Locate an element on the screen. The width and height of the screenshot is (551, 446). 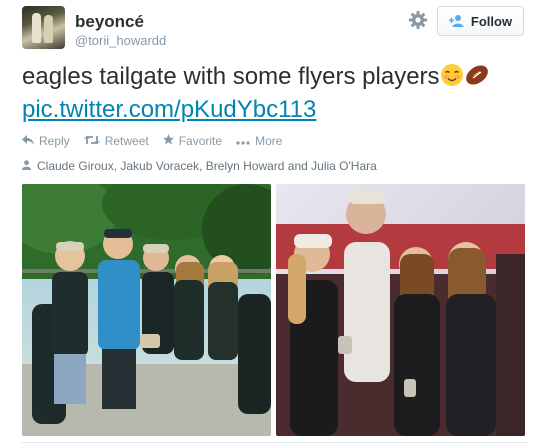
blush-emoji-icon is located at coordinates (452, 79).